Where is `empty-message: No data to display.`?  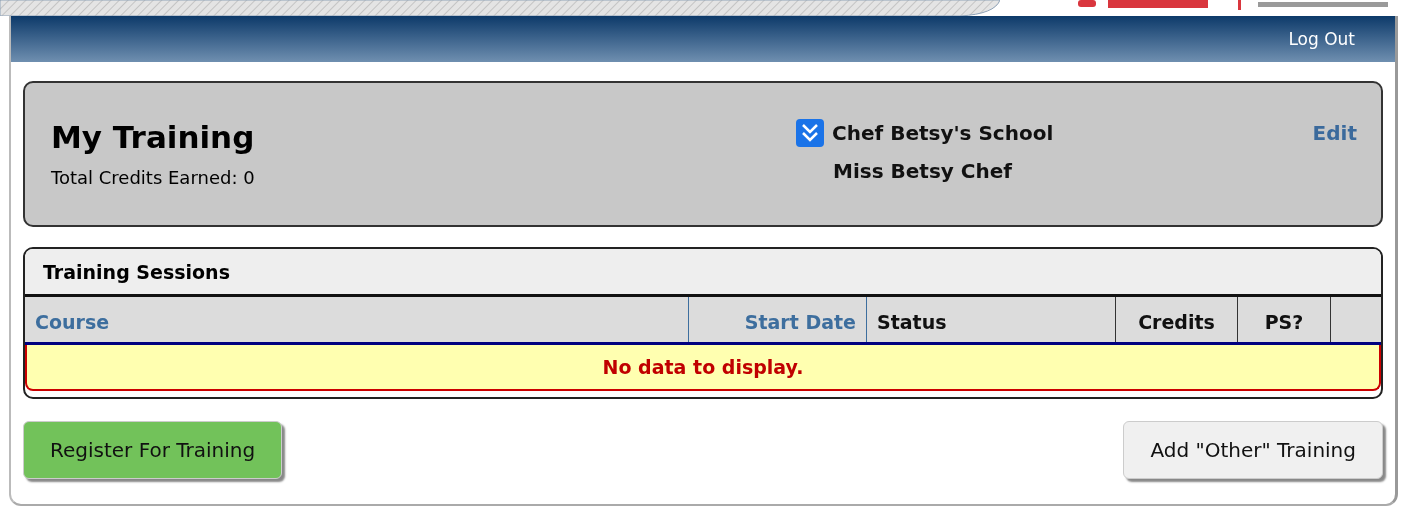 empty-message: No data to display. is located at coordinates (703, 368).